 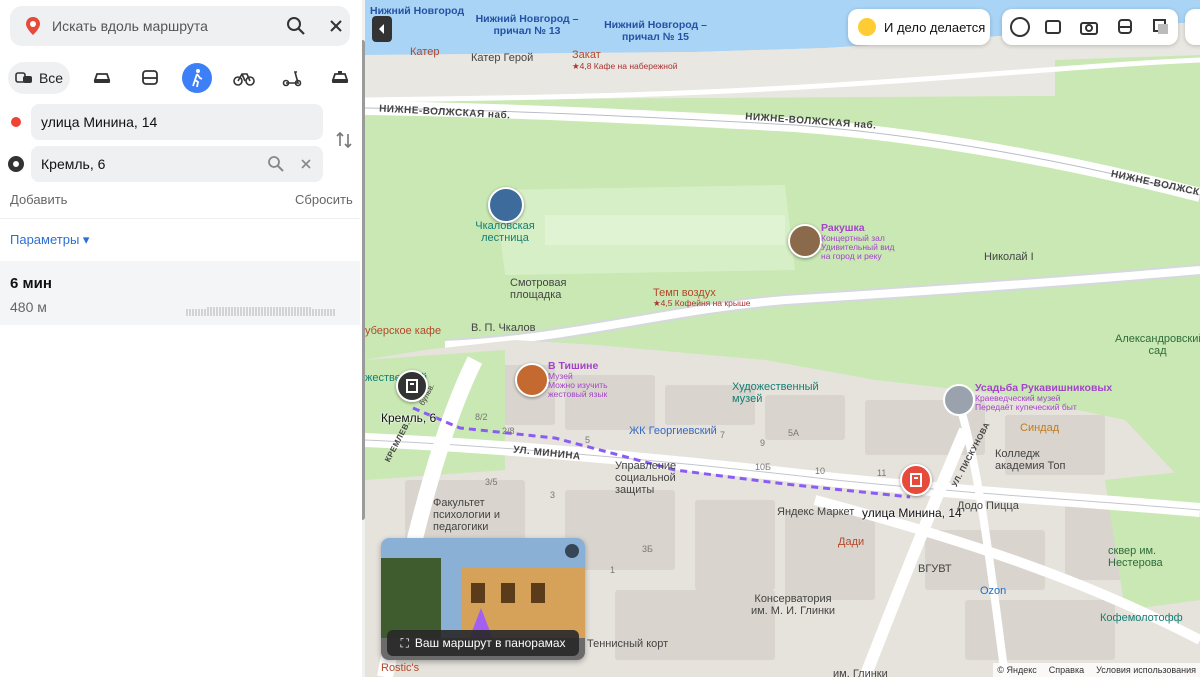 I want to click on mode-all-button: Все, so click(x=39, y=78).